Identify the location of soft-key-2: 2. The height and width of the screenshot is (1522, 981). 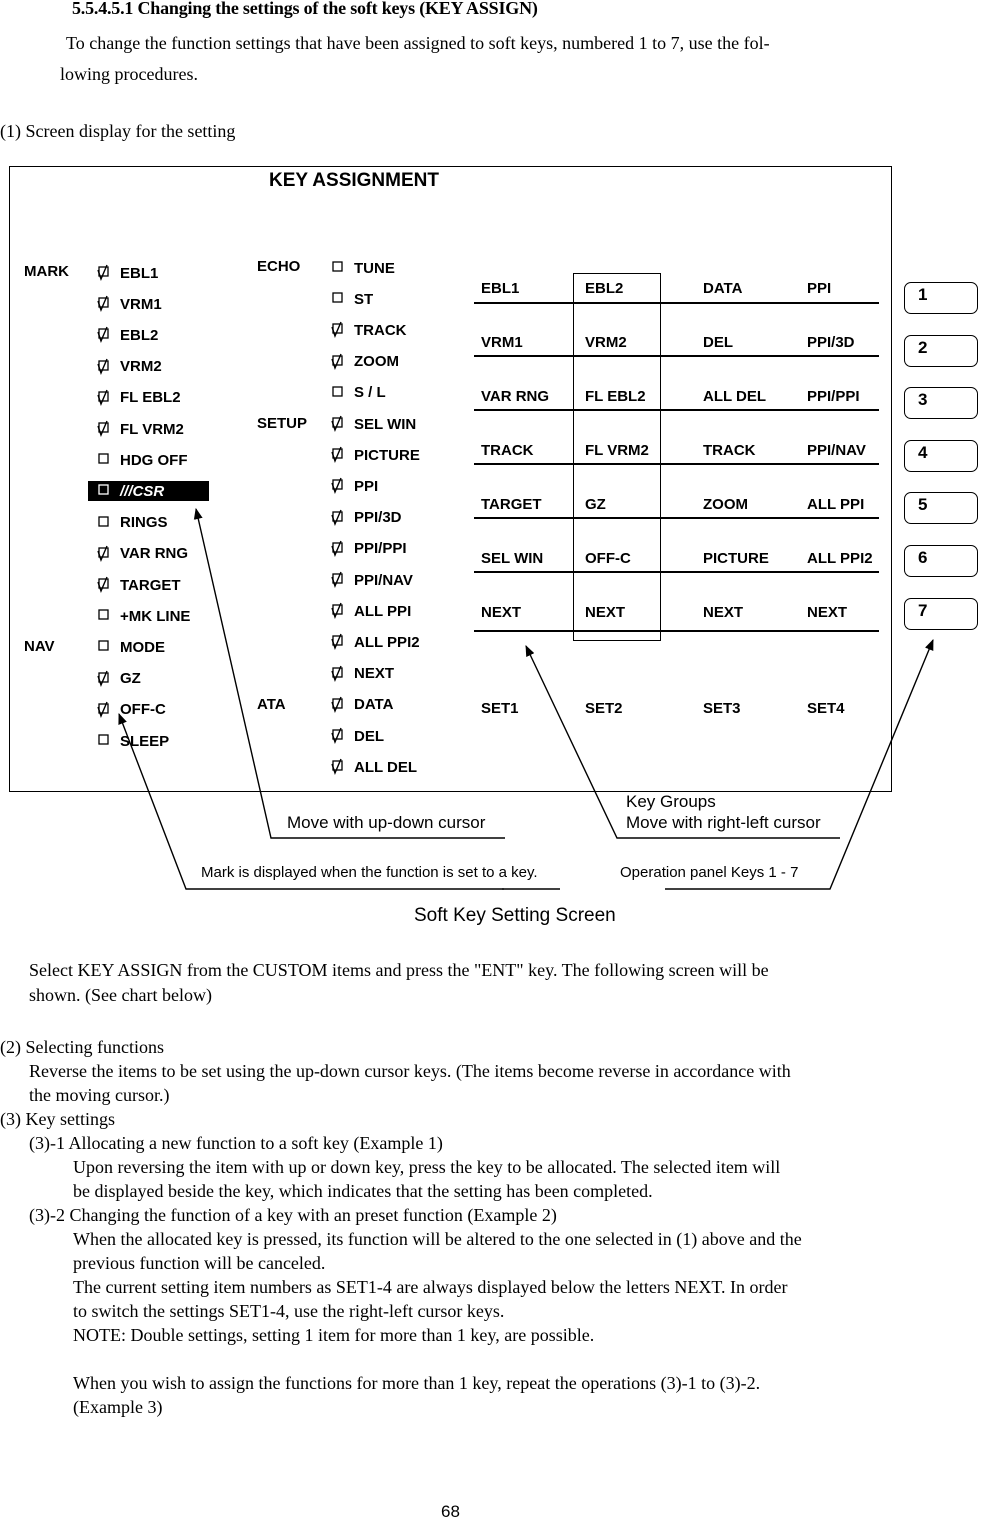
(941, 350).